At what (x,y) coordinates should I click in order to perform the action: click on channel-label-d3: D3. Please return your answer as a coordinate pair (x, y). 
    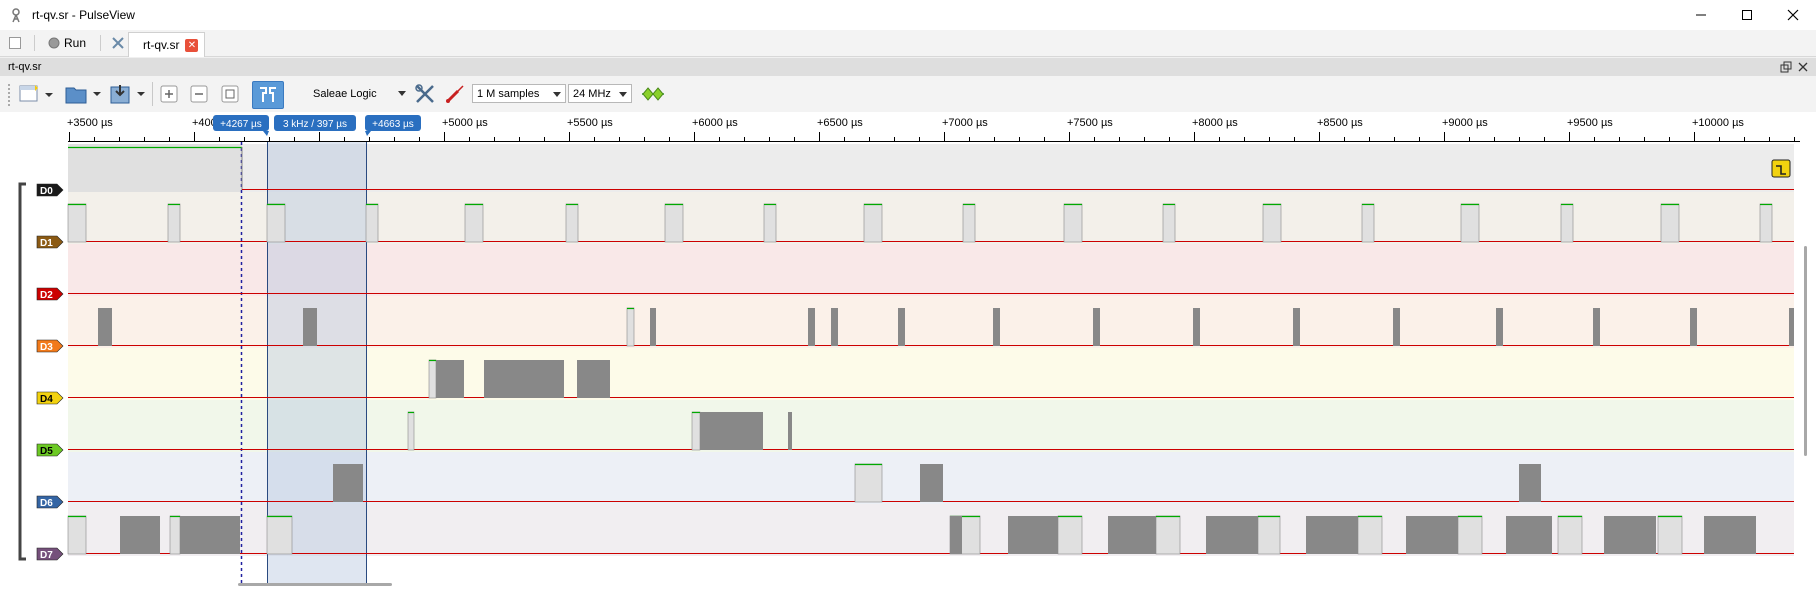
    Looking at the image, I should click on (50, 346).